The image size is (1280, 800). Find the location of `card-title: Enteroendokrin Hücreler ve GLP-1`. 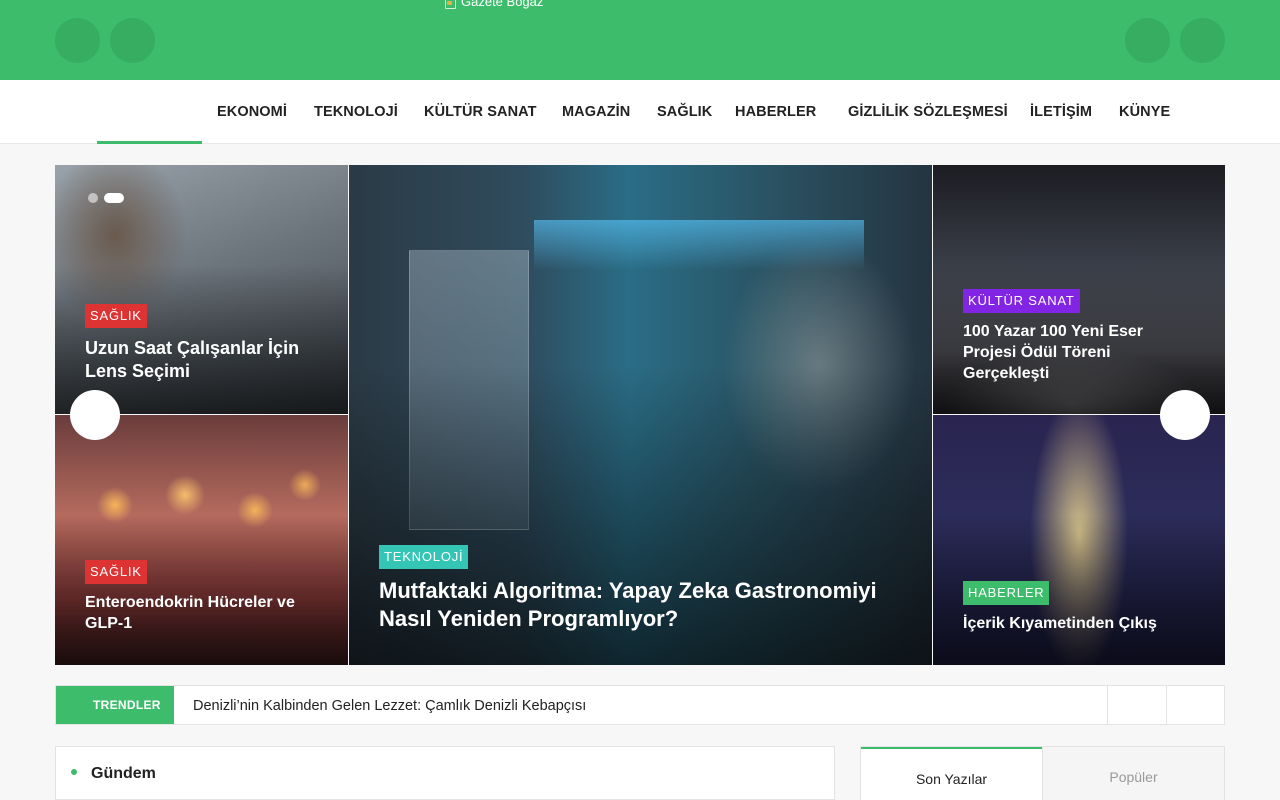

card-title: Enteroendokrin Hücreler ve GLP-1 is located at coordinates (205, 613).